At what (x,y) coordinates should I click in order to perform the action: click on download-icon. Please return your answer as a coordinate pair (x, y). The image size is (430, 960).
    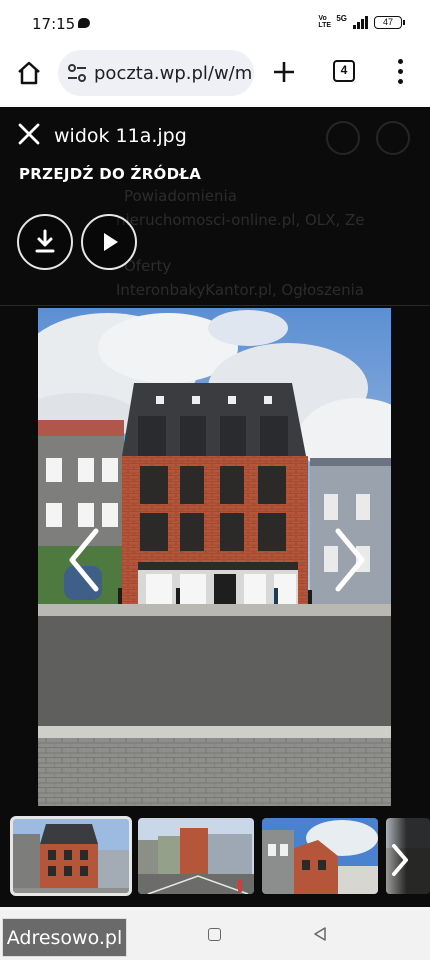
    Looking at the image, I should click on (45, 241).